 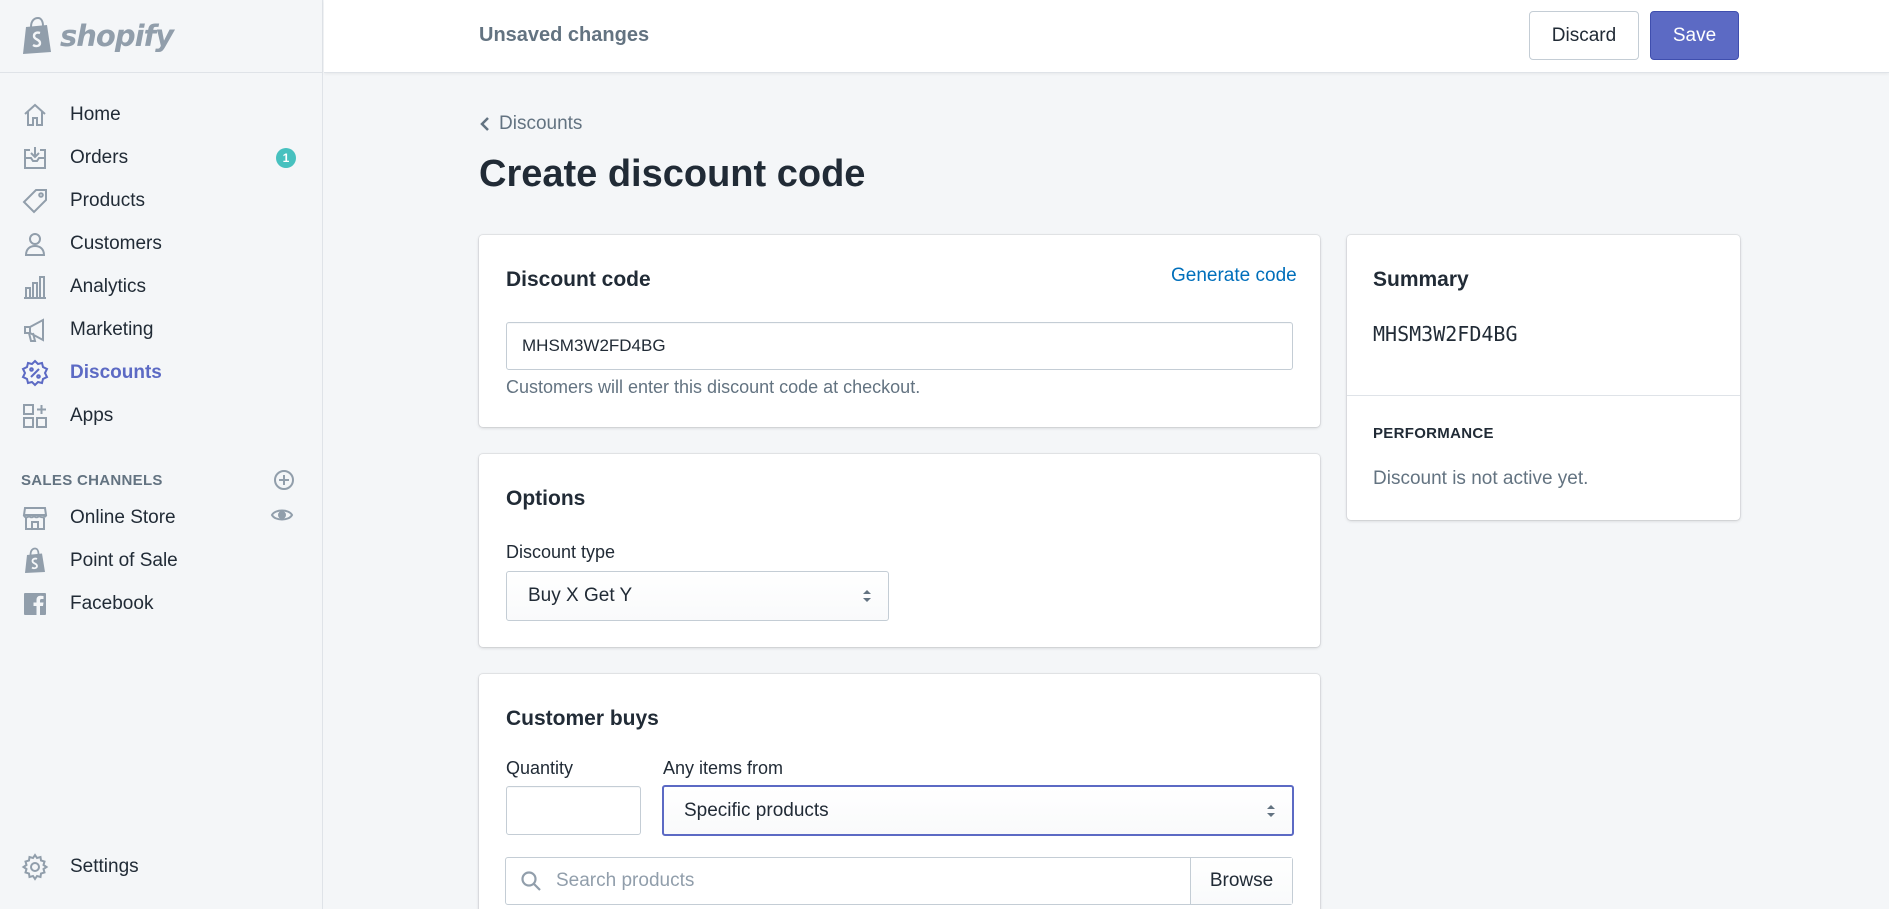 What do you see at coordinates (161, 114) in the screenshot?
I see `sidebar-item-home: Home` at bounding box center [161, 114].